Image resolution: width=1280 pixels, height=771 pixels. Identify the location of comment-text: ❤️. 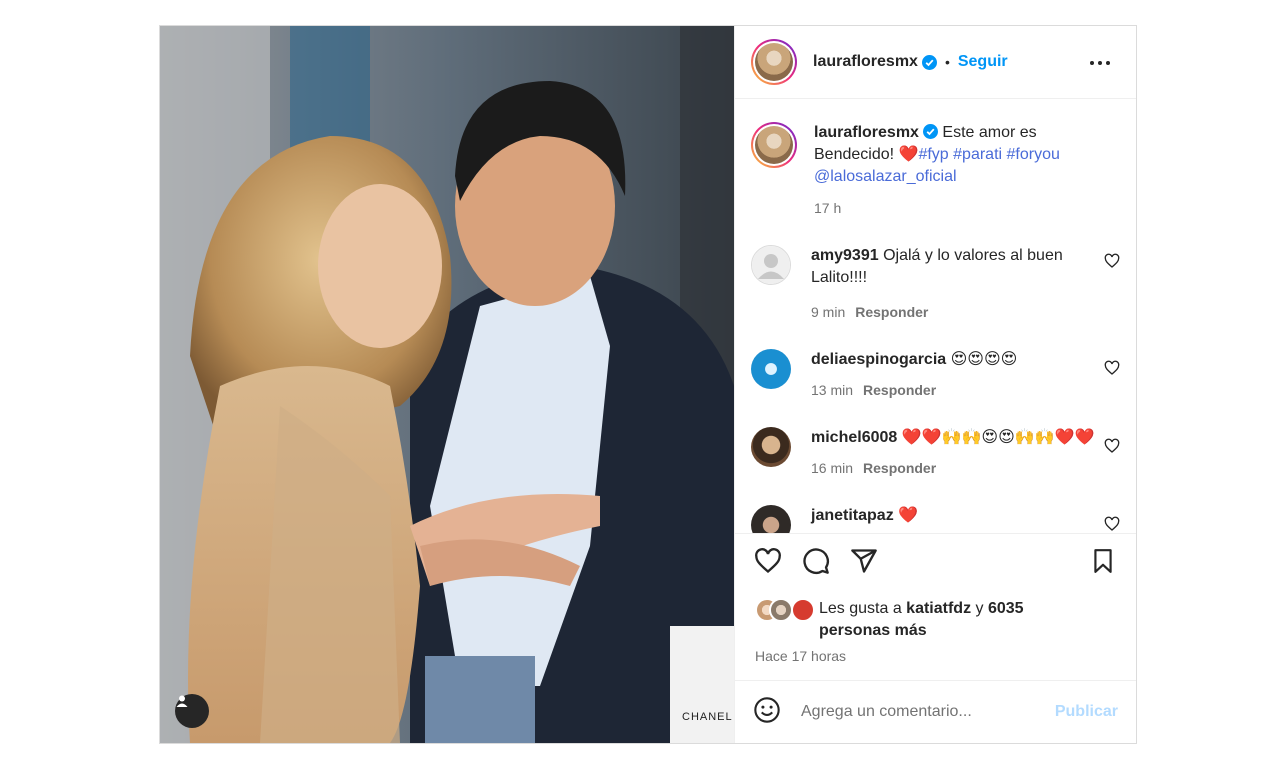
(908, 515).